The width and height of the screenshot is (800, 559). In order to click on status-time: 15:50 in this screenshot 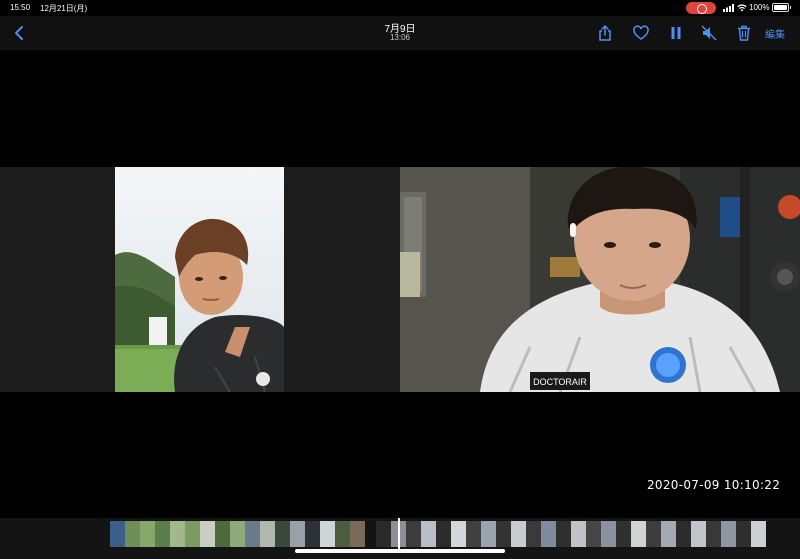, I will do `click(20, 7)`.